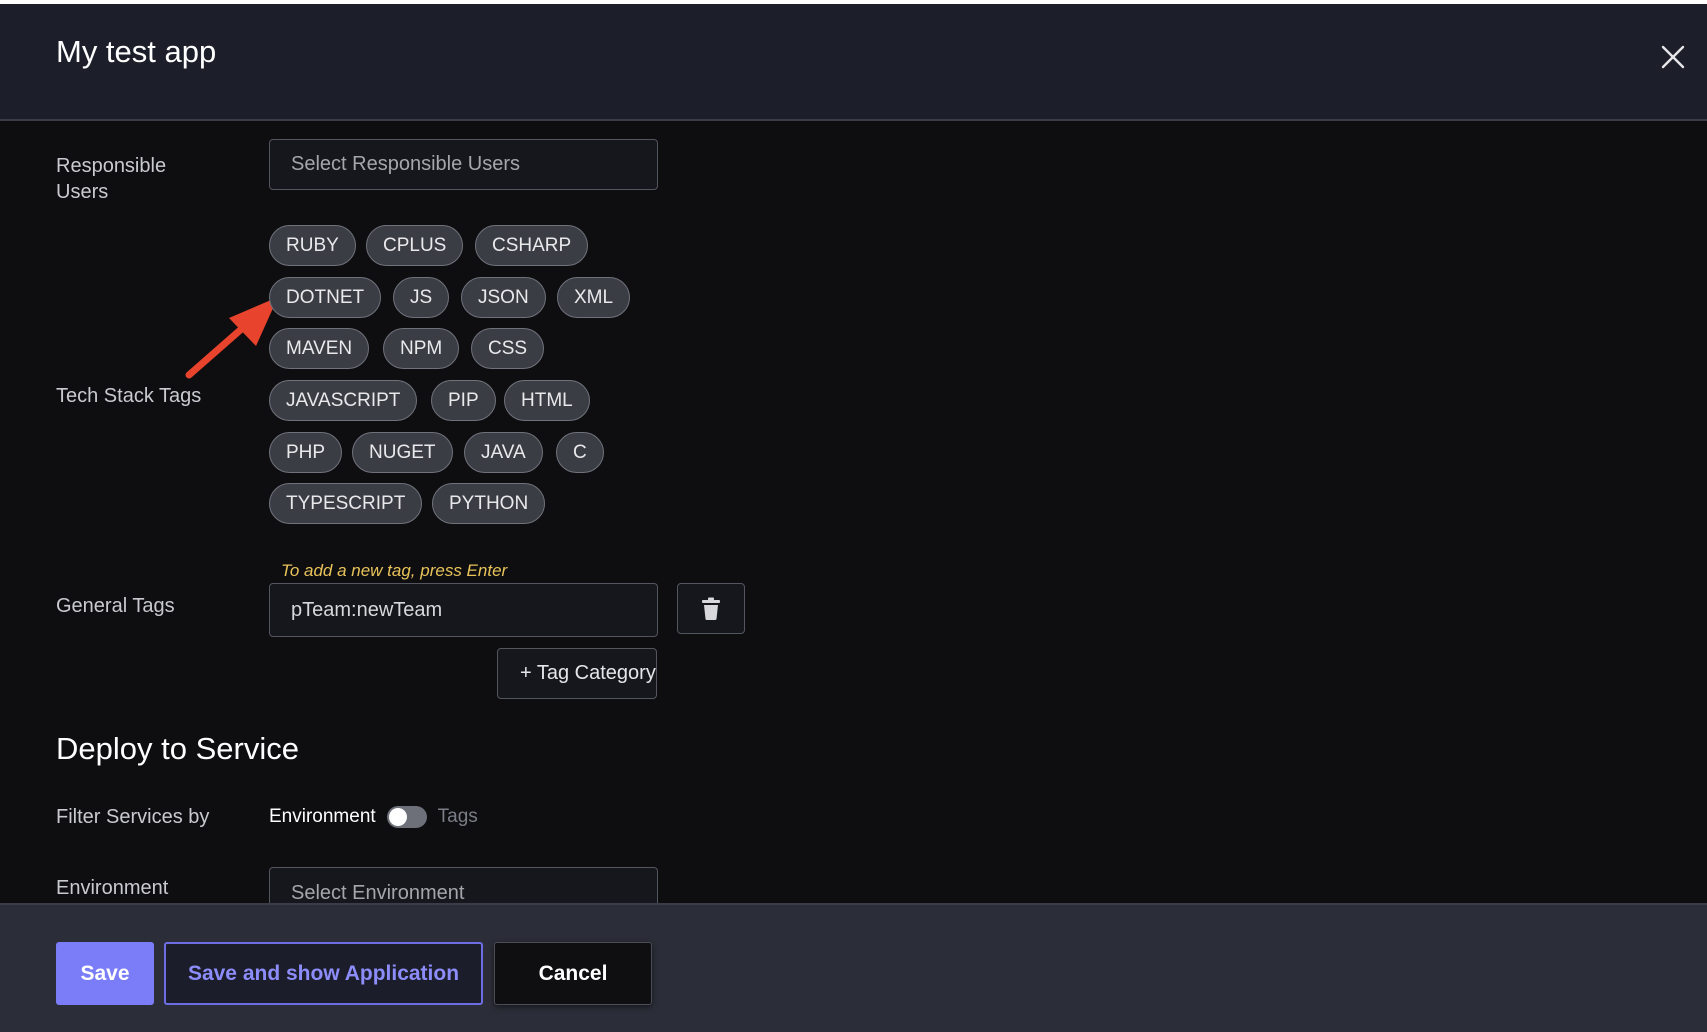 The height and width of the screenshot is (1032, 1707). I want to click on tech-tag-npm: NPM, so click(421, 348).